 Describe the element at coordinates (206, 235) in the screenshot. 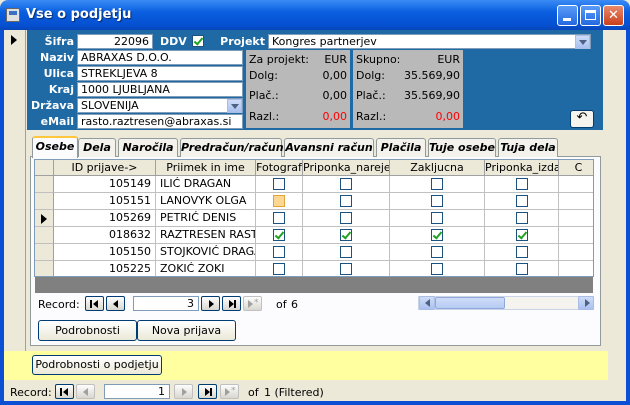

I see `cell-name: RAZTRESEN RASTO` at that location.